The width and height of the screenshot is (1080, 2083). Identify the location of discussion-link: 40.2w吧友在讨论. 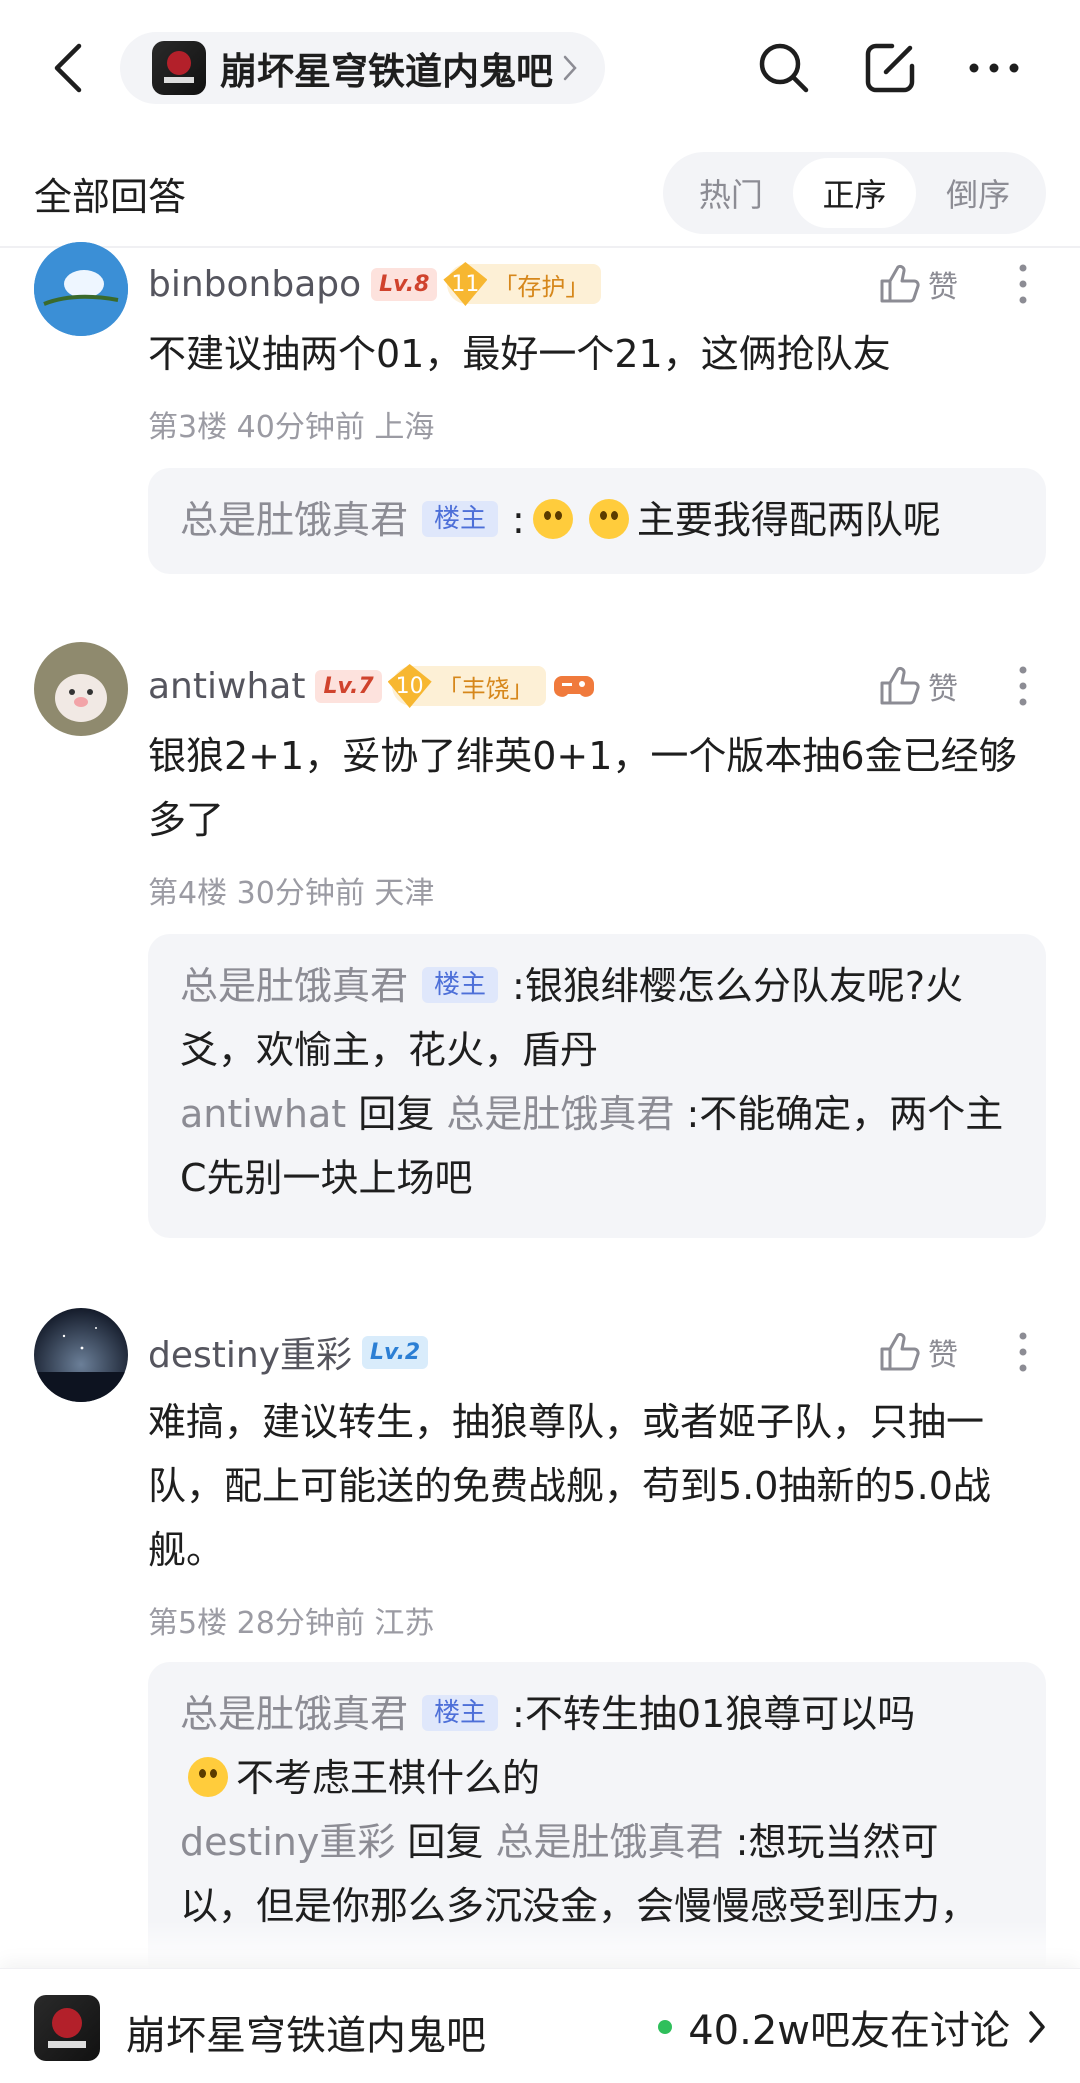
(852, 2027).